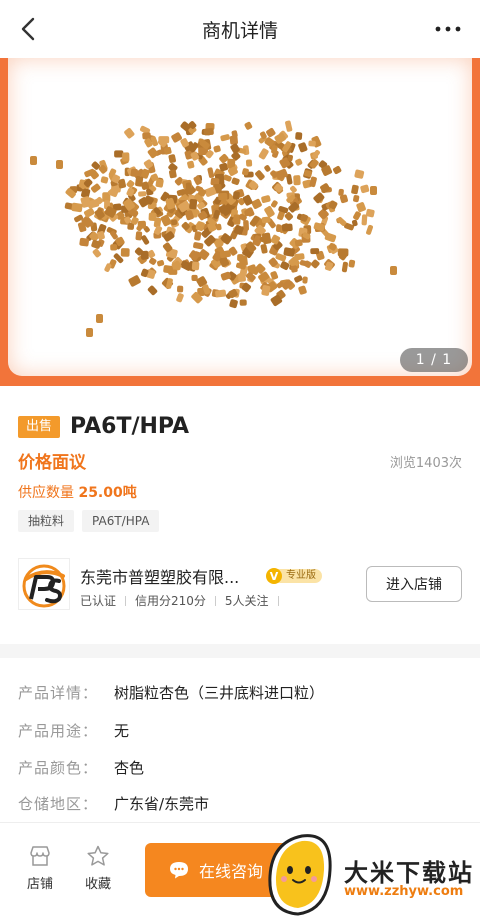 The image size is (480, 917). What do you see at coordinates (77, 492) in the screenshot?
I see `supply-quantity: 供应数量 25.00吨` at bounding box center [77, 492].